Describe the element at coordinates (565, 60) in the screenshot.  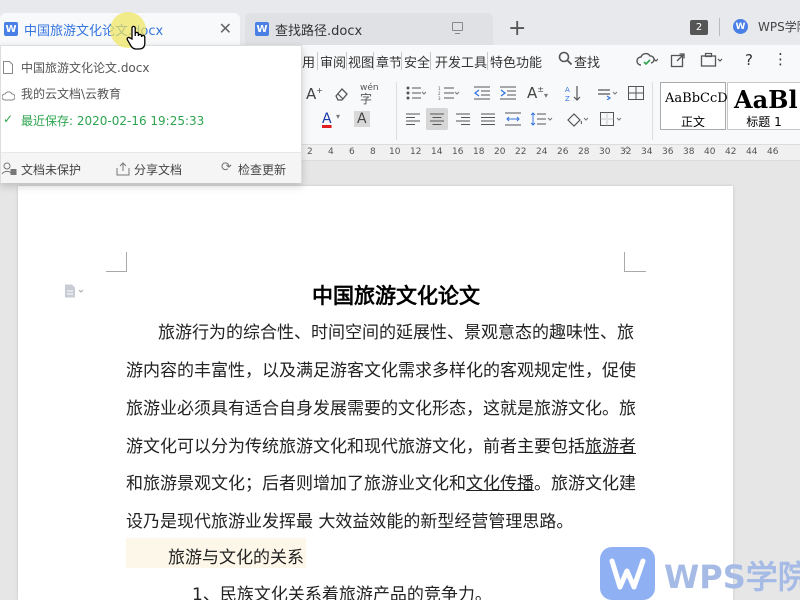
I see `search-icon` at that location.